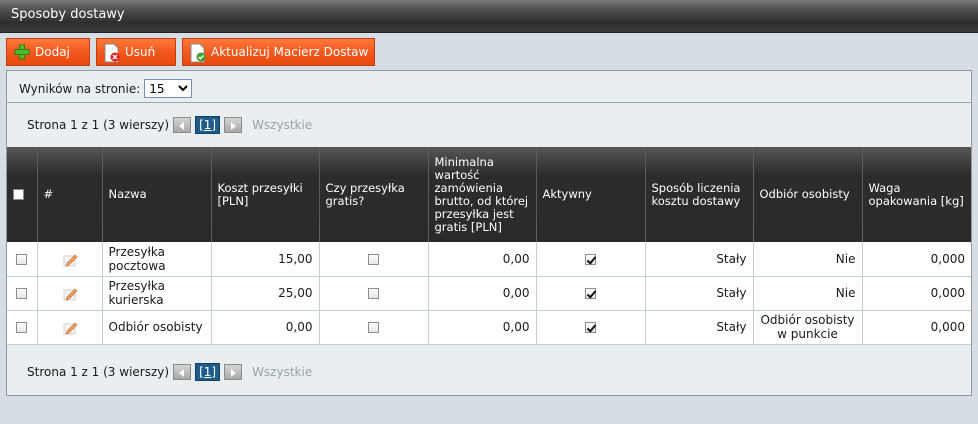 The width and height of the screenshot is (978, 424). What do you see at coordinates (489, 102) in the screenshot?
I see `divider` at bounding box center [489, 102].